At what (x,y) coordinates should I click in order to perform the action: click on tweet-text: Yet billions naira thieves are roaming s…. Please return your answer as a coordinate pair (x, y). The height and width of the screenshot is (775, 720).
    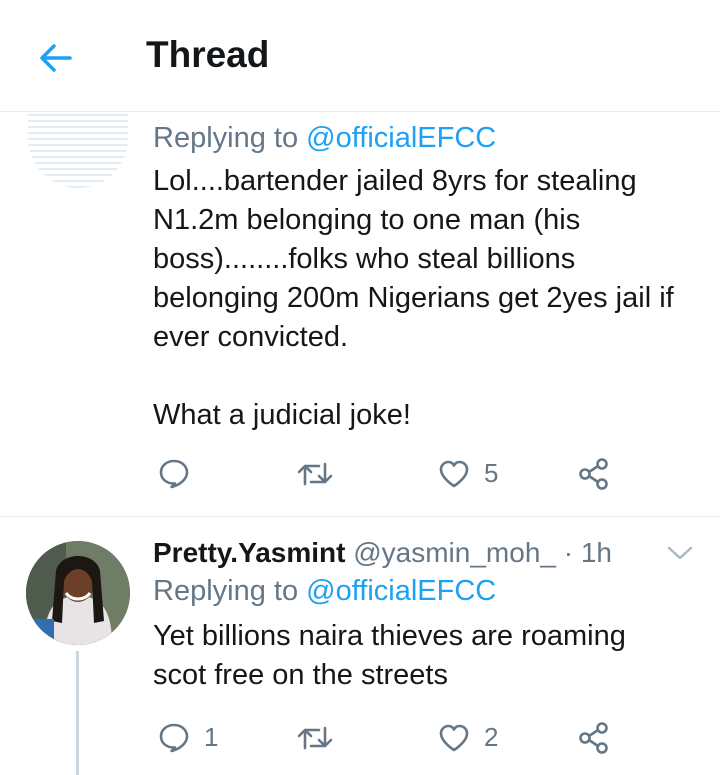
    Looking at the image, I should click on (389, 655).